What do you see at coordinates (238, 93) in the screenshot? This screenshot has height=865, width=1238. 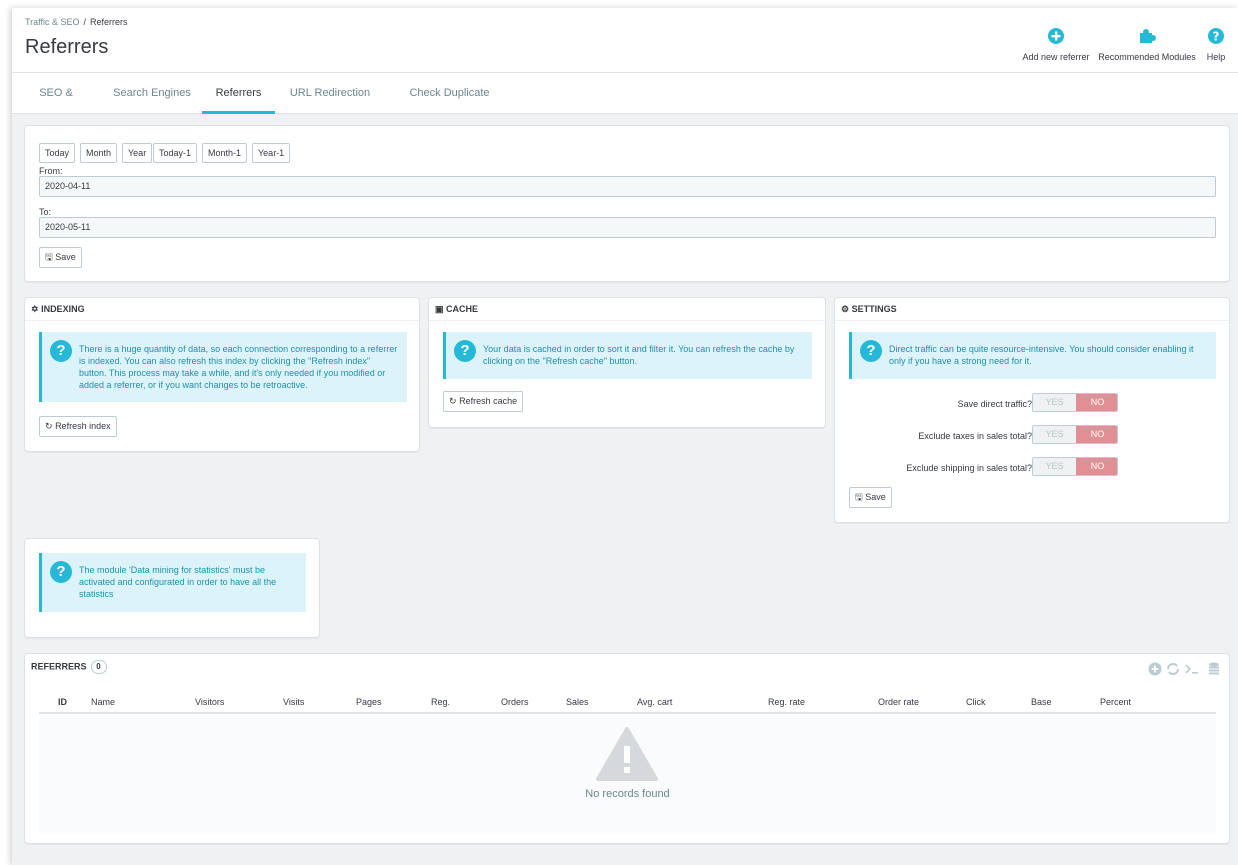 I see `tab-referrers: Referrers` at bounding box center [238, 93].